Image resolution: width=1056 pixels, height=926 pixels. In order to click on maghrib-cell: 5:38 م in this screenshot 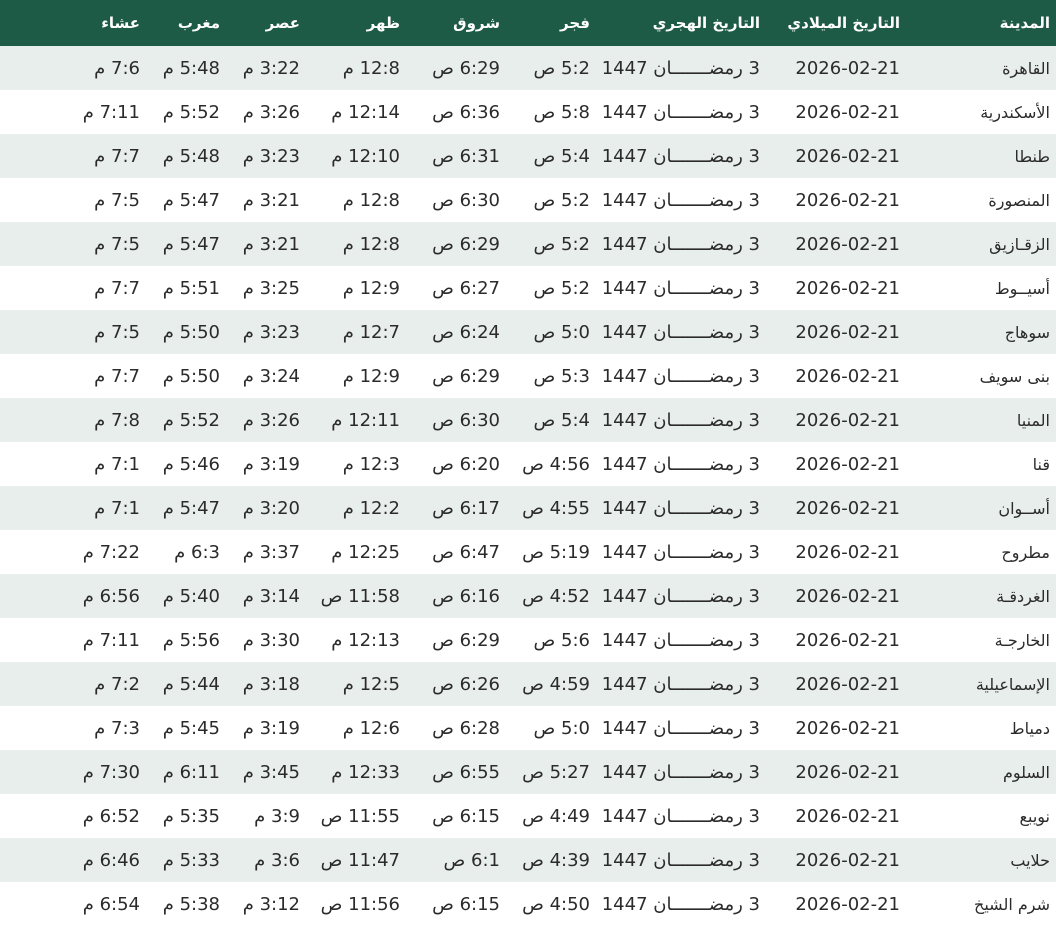, I will do `click(191, 904)`.